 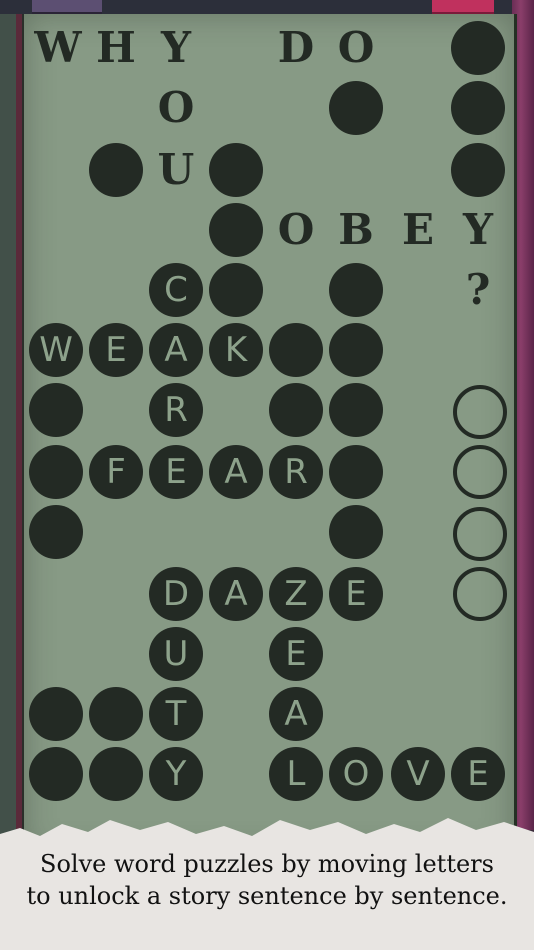 I want to click on typed-letter: B, so click(x=356, y=229).